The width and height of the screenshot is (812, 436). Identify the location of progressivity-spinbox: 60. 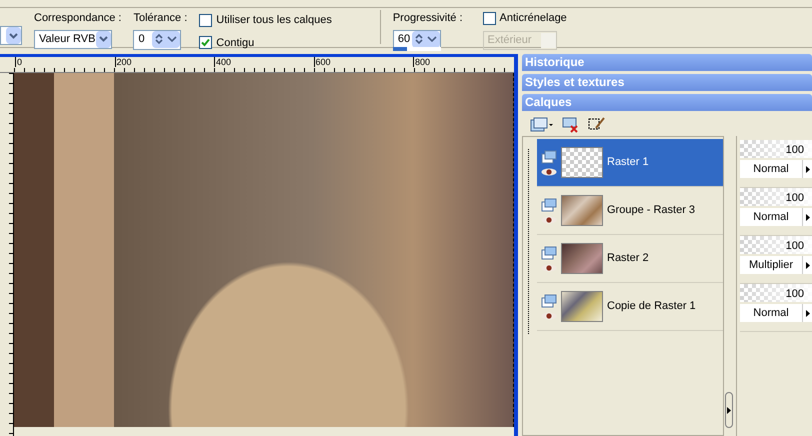
(416, 40).